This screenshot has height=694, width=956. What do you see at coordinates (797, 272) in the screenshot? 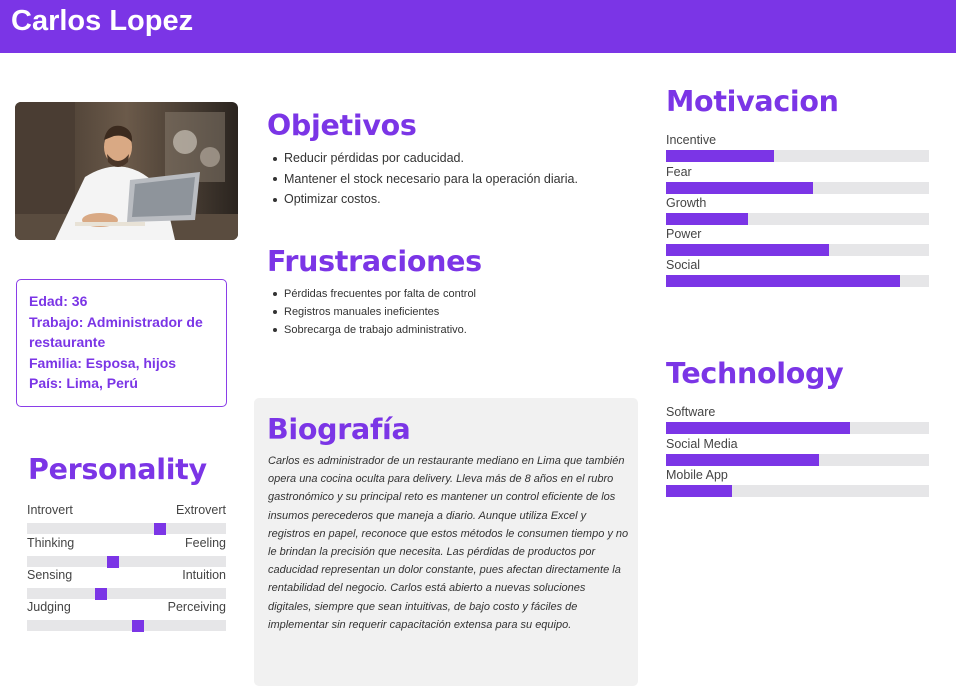
I see `motivation-bar-social: Social` at bounding box center [797, 272].